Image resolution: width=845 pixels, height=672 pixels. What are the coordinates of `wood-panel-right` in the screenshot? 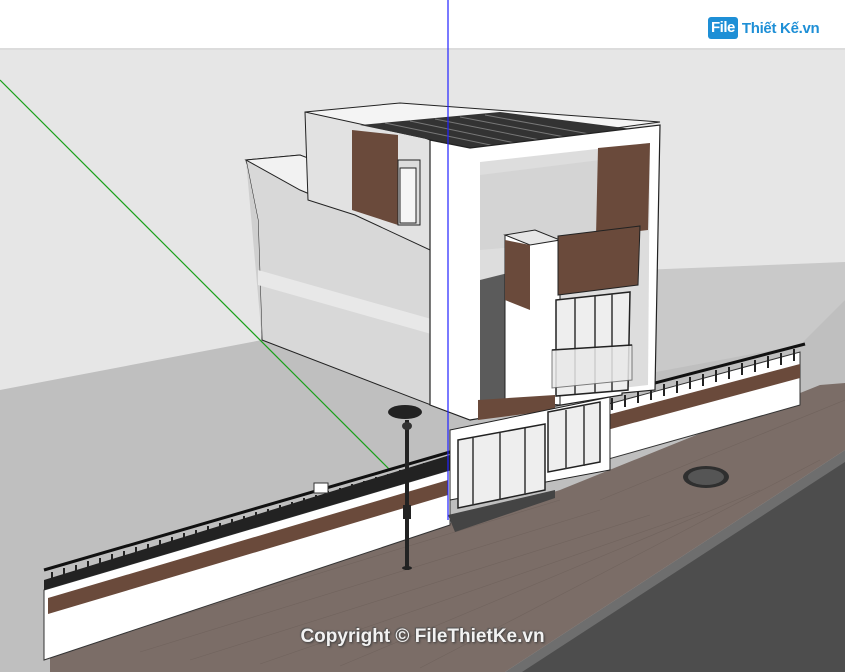 It's located at (623, 189).